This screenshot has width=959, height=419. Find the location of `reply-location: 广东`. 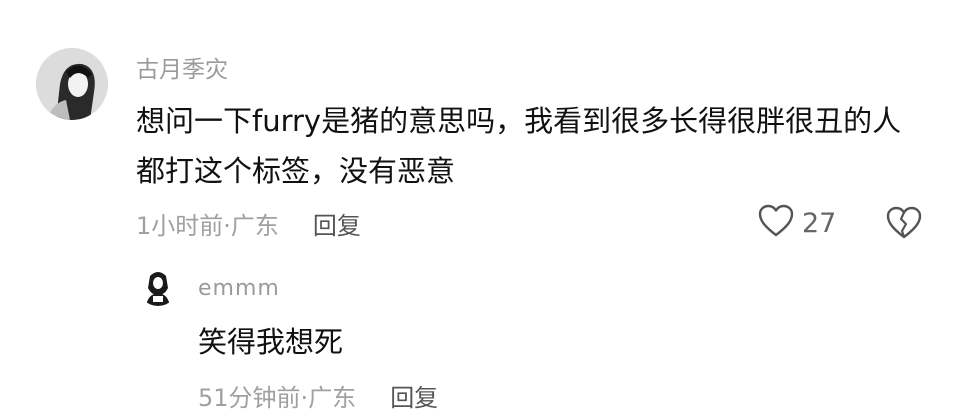

reply-location: 广东 is located at coordinates (332, 398).